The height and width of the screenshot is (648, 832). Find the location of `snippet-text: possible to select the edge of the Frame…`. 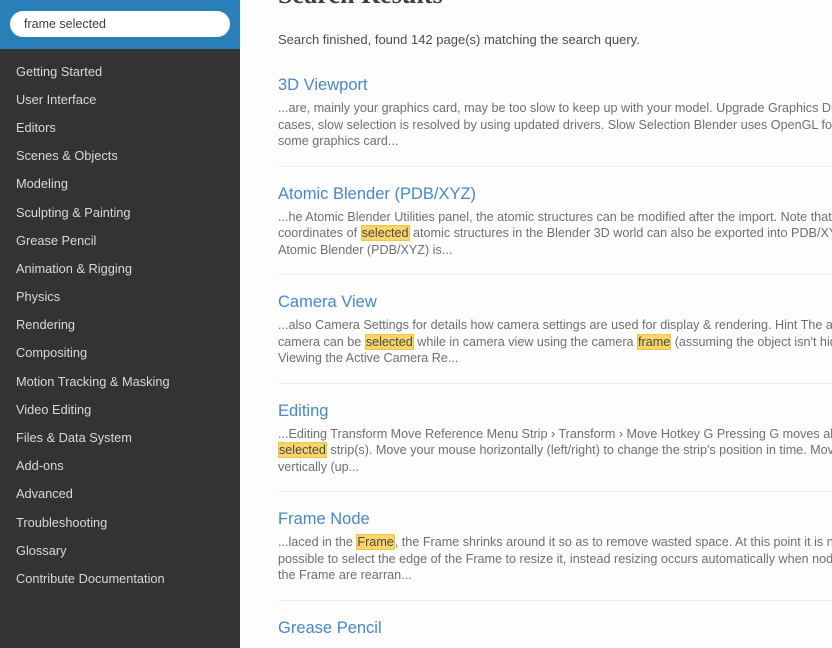

snippet-text: possible to select the edge of the Frame… is located at coordinates (555, 558).